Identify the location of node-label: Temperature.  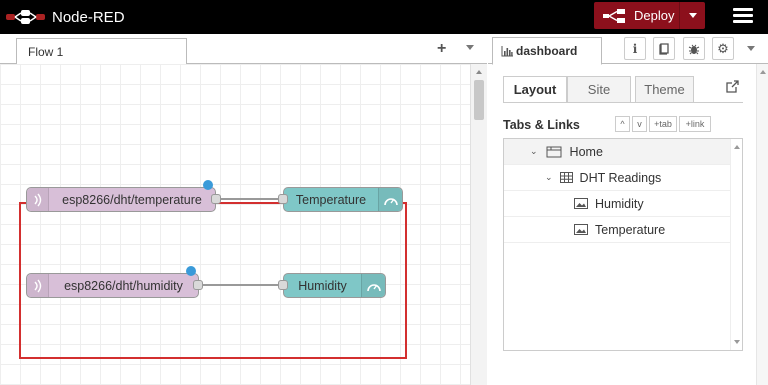
(331, 199).